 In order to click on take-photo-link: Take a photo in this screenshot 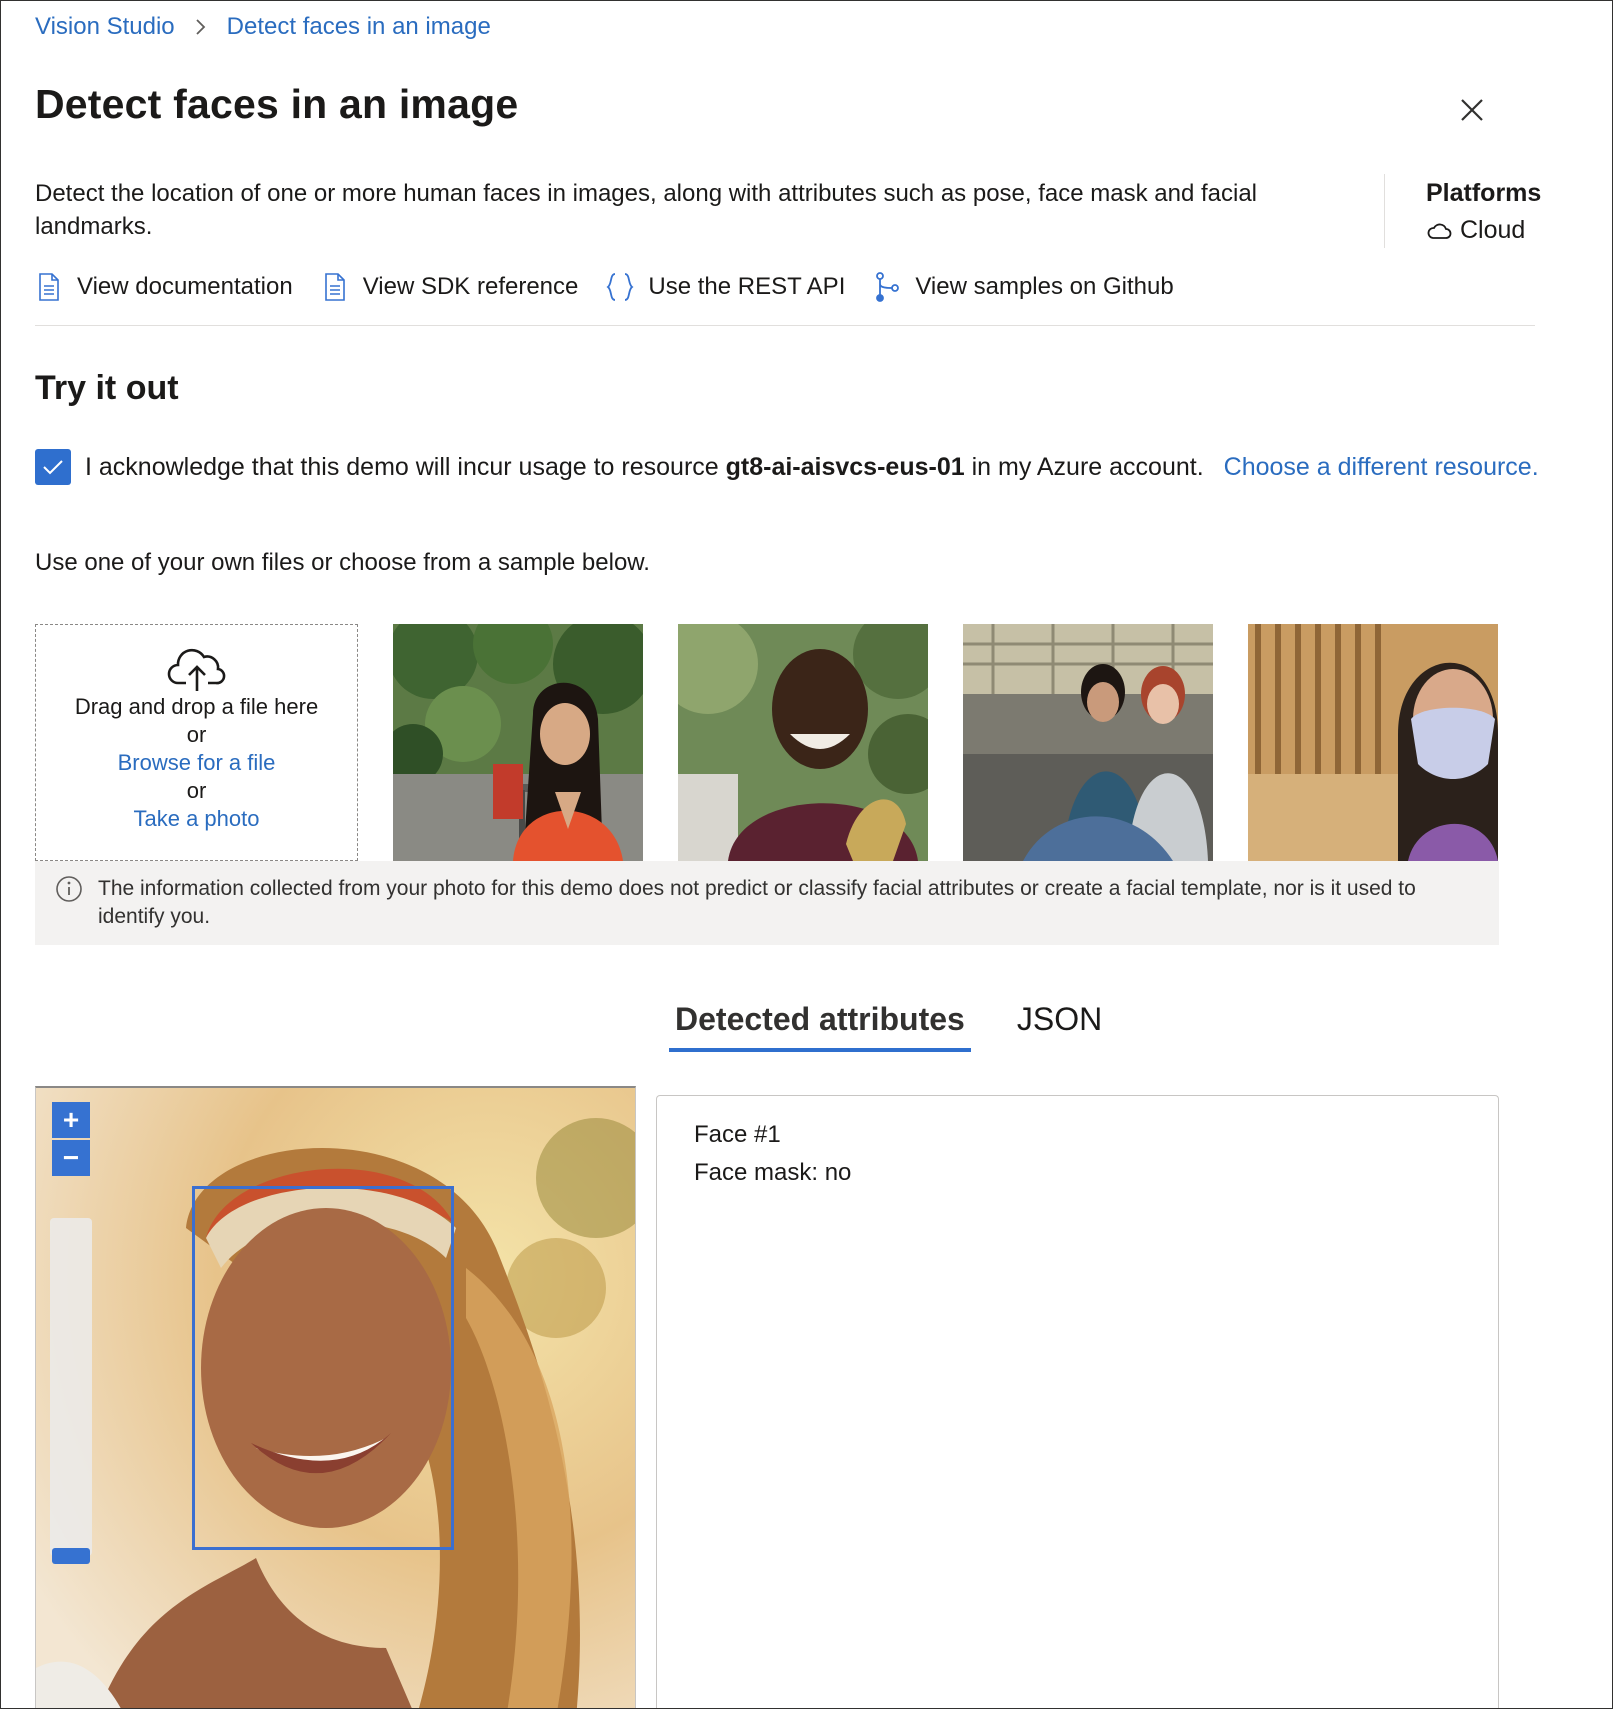, I will do `click(196, 819)`.